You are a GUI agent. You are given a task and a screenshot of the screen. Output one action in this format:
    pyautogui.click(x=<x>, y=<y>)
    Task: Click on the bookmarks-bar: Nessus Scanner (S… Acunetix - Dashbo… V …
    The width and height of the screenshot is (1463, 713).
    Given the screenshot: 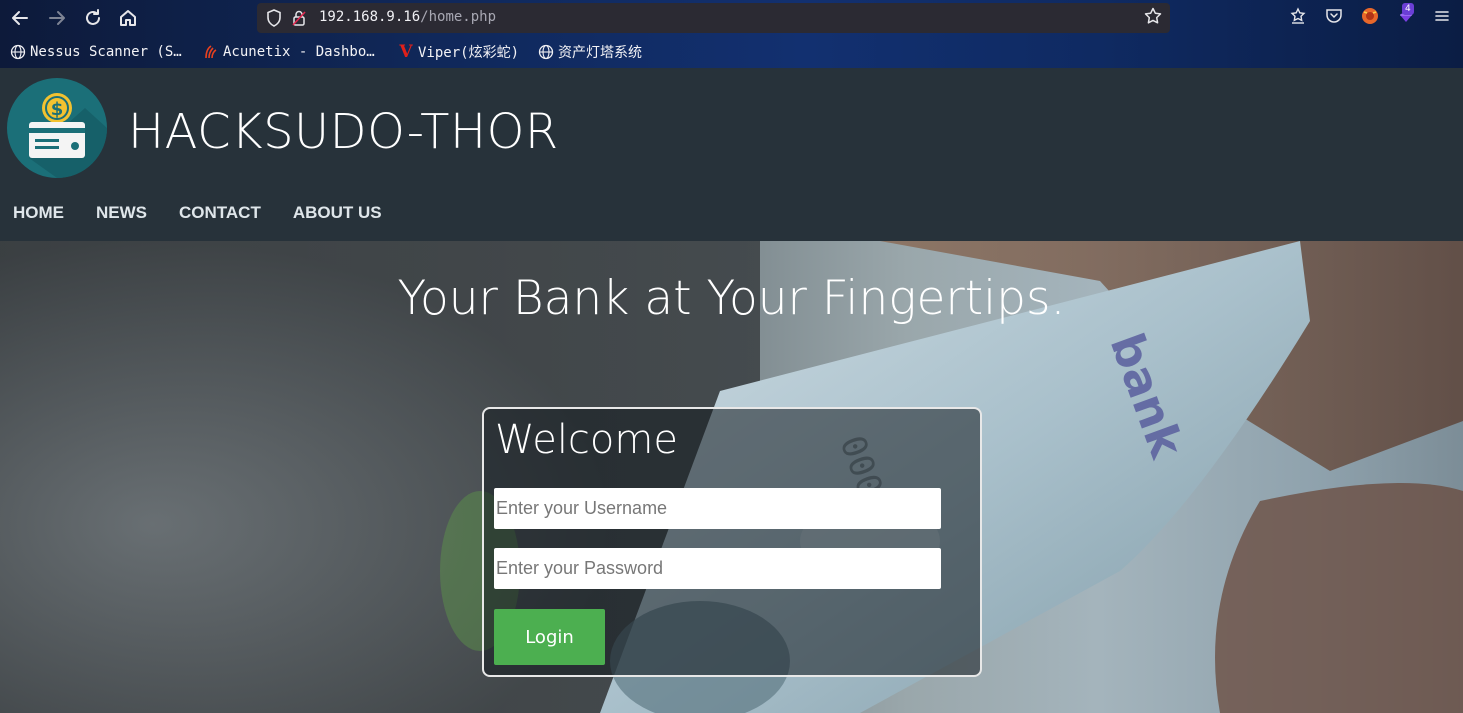 What is the action you would take?
    pyautogui.click(x=731, y=52)
    